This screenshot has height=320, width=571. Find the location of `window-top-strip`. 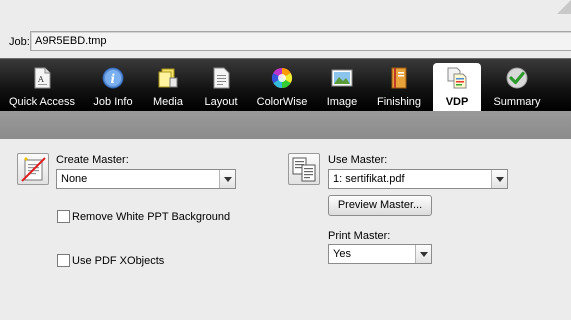

window-top-strip is located at coordinates (285, 13).